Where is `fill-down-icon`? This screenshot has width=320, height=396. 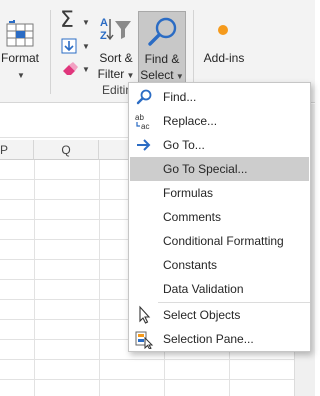 fill-down-icon is located at coordinates (69, 46).